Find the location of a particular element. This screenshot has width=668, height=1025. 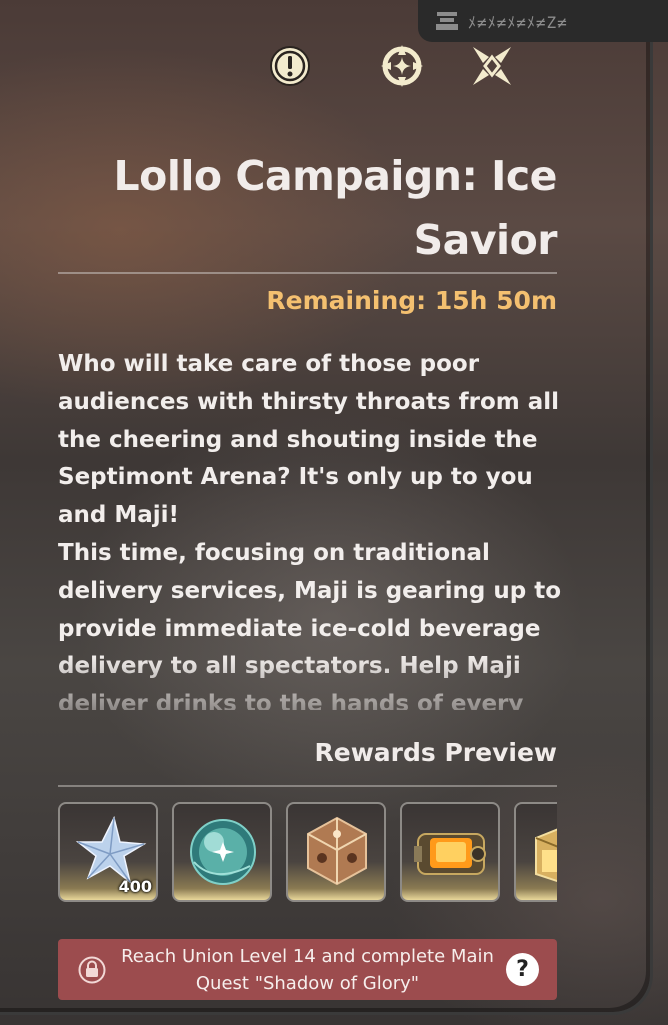

alert-icon is located at coordinates (290, 66).